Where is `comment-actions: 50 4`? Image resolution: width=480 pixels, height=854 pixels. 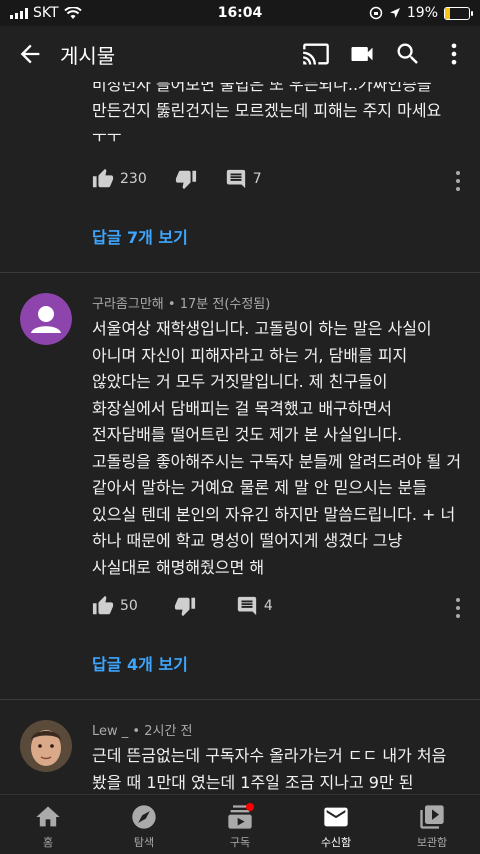
comment-actions: 50 4 is located at coordinates (277, 606).